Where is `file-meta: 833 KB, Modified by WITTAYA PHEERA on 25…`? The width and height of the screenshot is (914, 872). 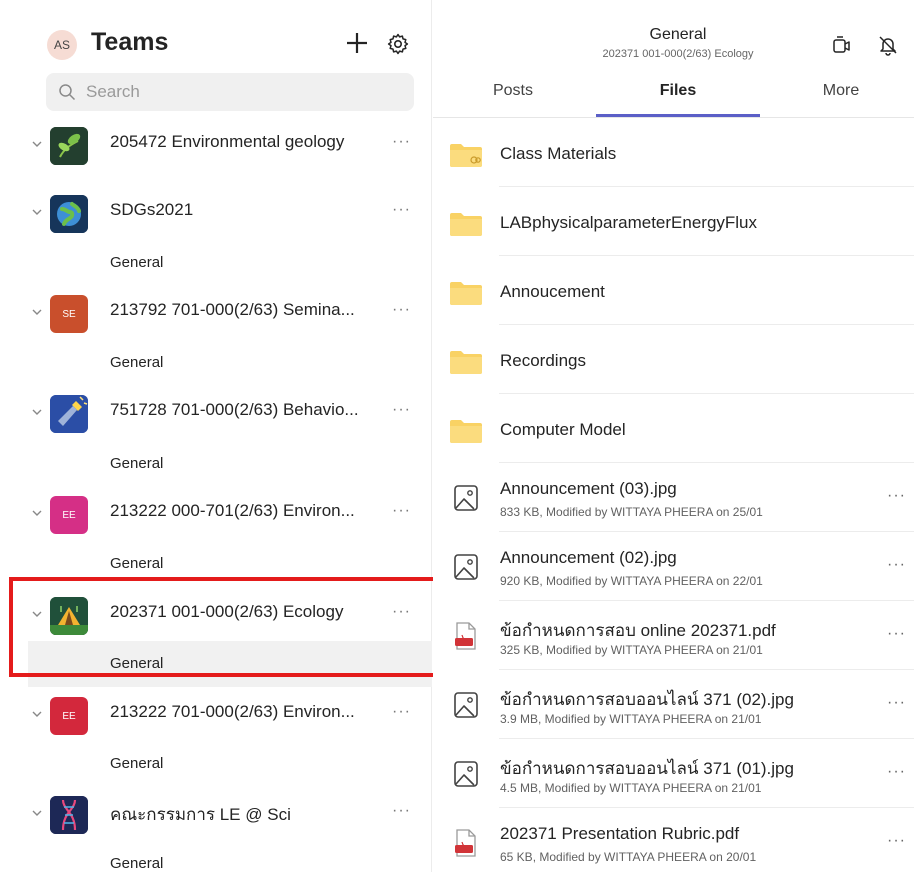 file-meta: 833 KB, Modified by WITTAYA PHEERA on 25… is located at coordinates (631, 512).